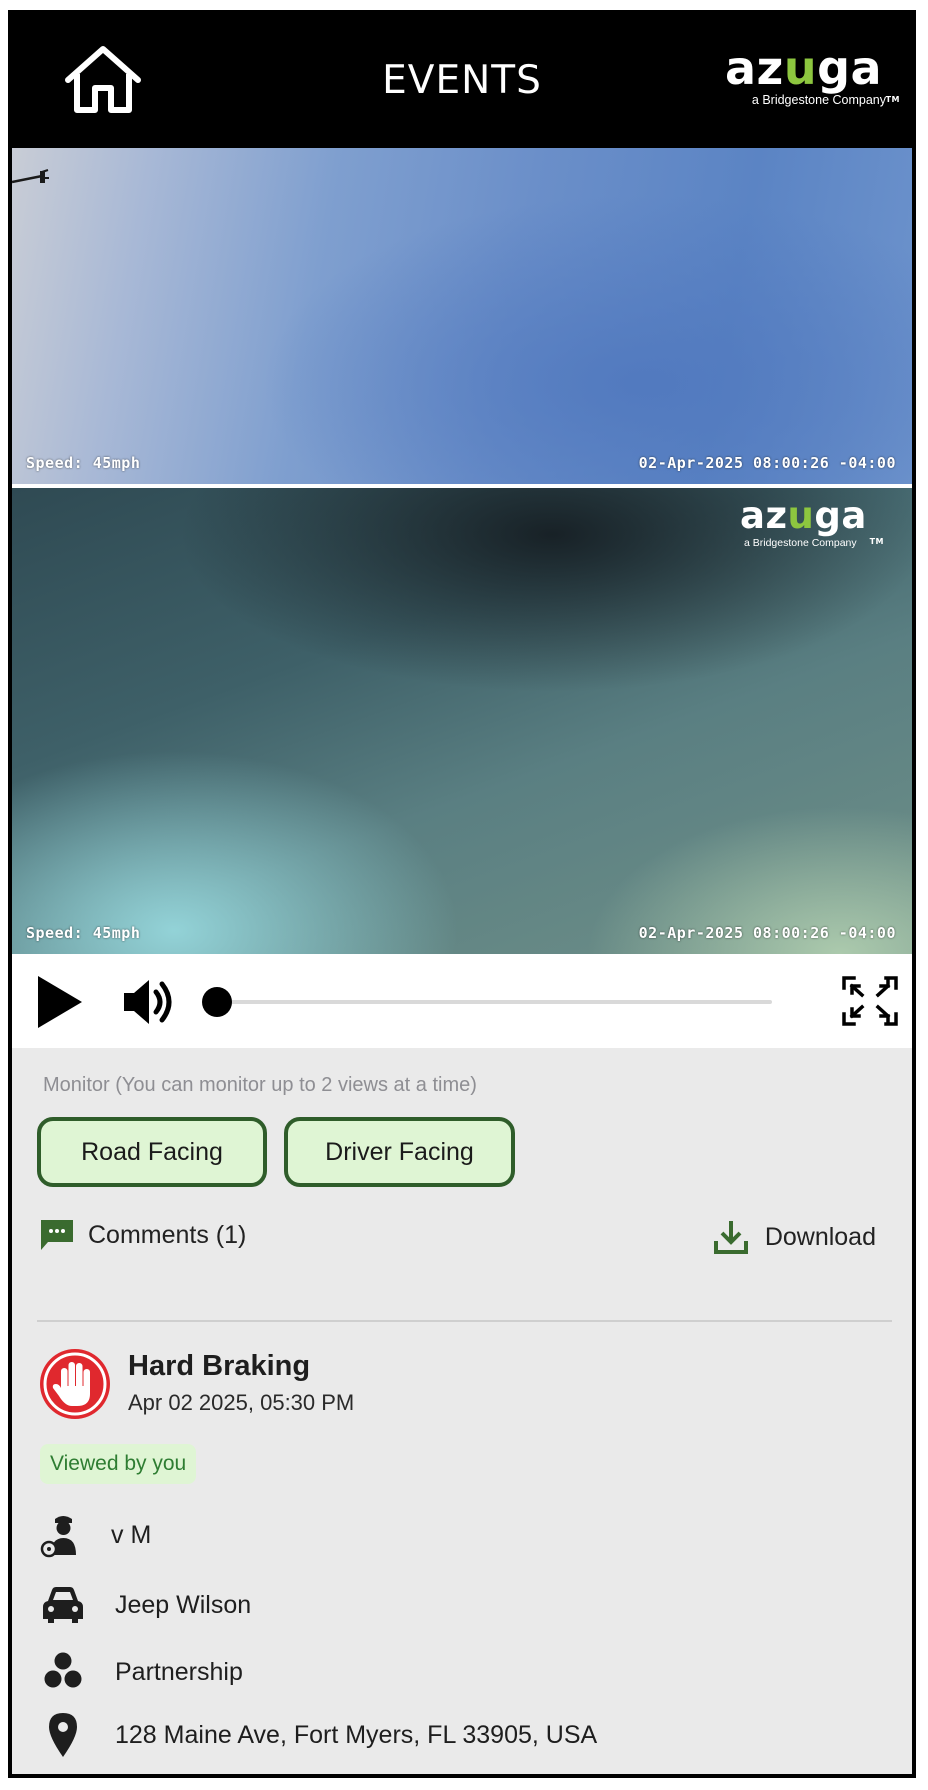  Describe the element at coordinates (167, 1234) in the screenshot. I see `comments-label: Comments (1)` at that location.